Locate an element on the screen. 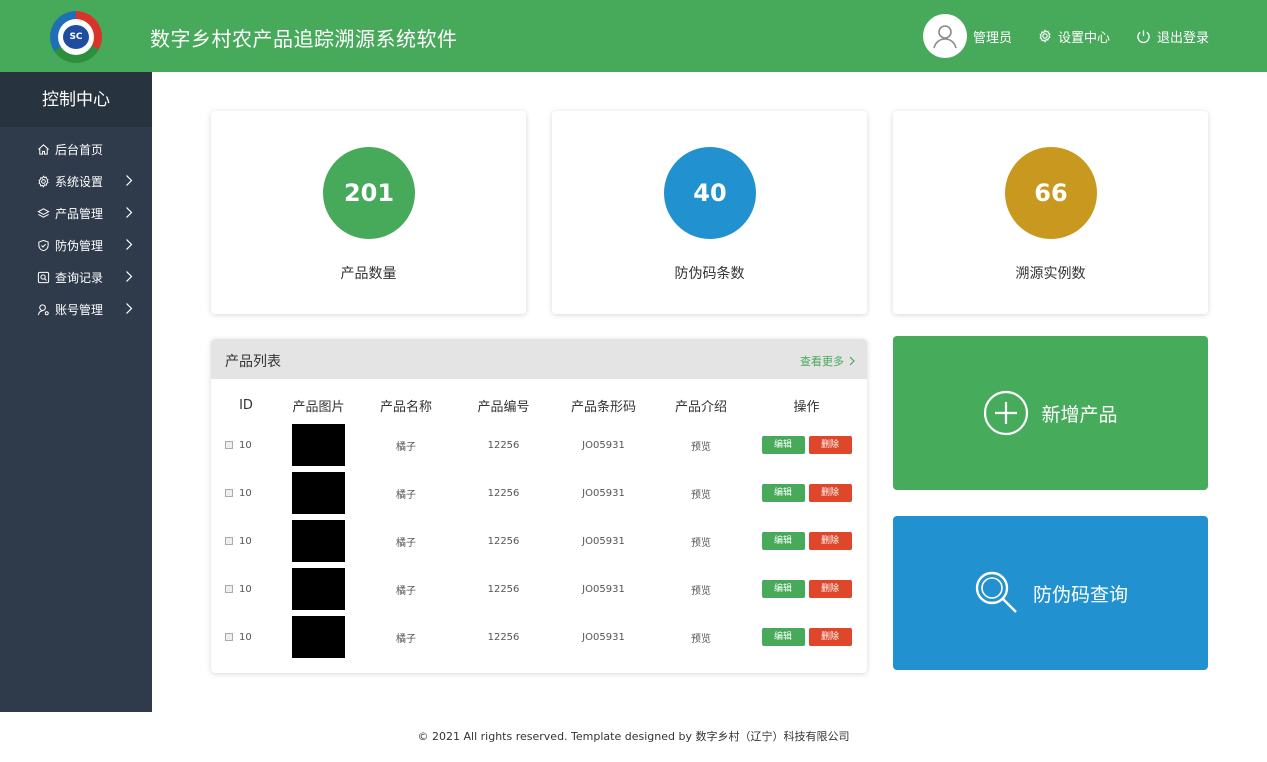 Image resolution: width=1267 pixels, height=762 pixels. sidebar: 控制中心 后台首页 系统设置 产品管理 防伪管理 查询记录 账号管理 is located at coordinates (76, 392).